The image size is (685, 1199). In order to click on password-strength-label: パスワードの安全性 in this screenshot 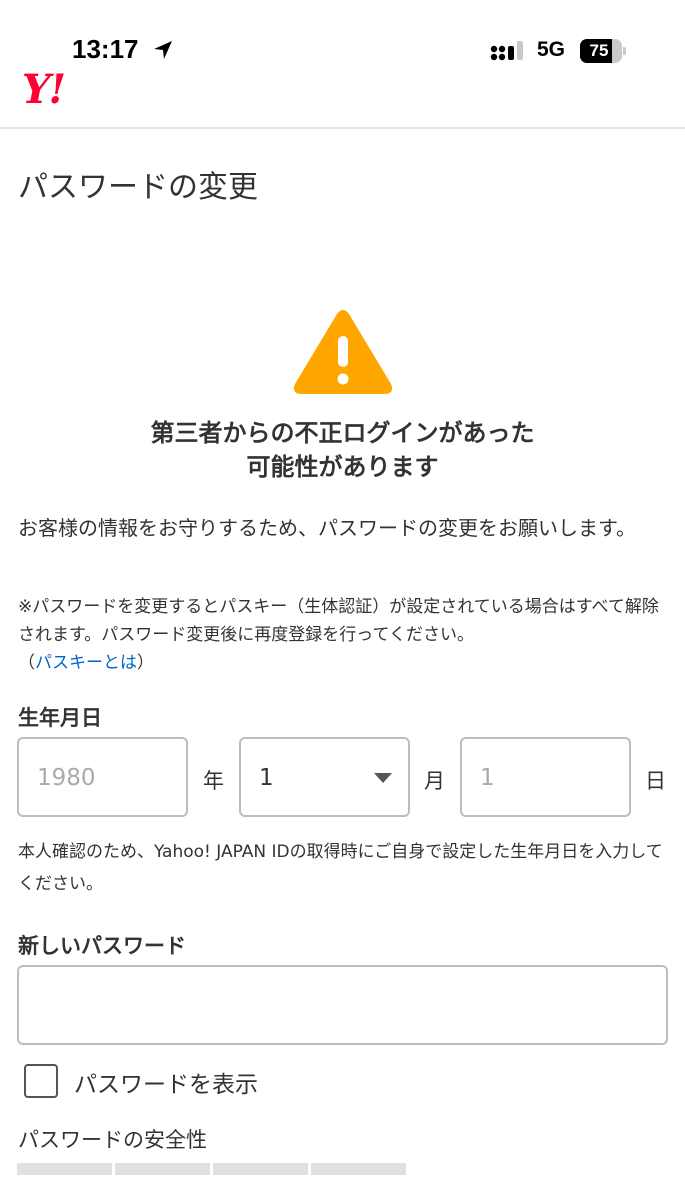, I will do `click(112, 1140)`.